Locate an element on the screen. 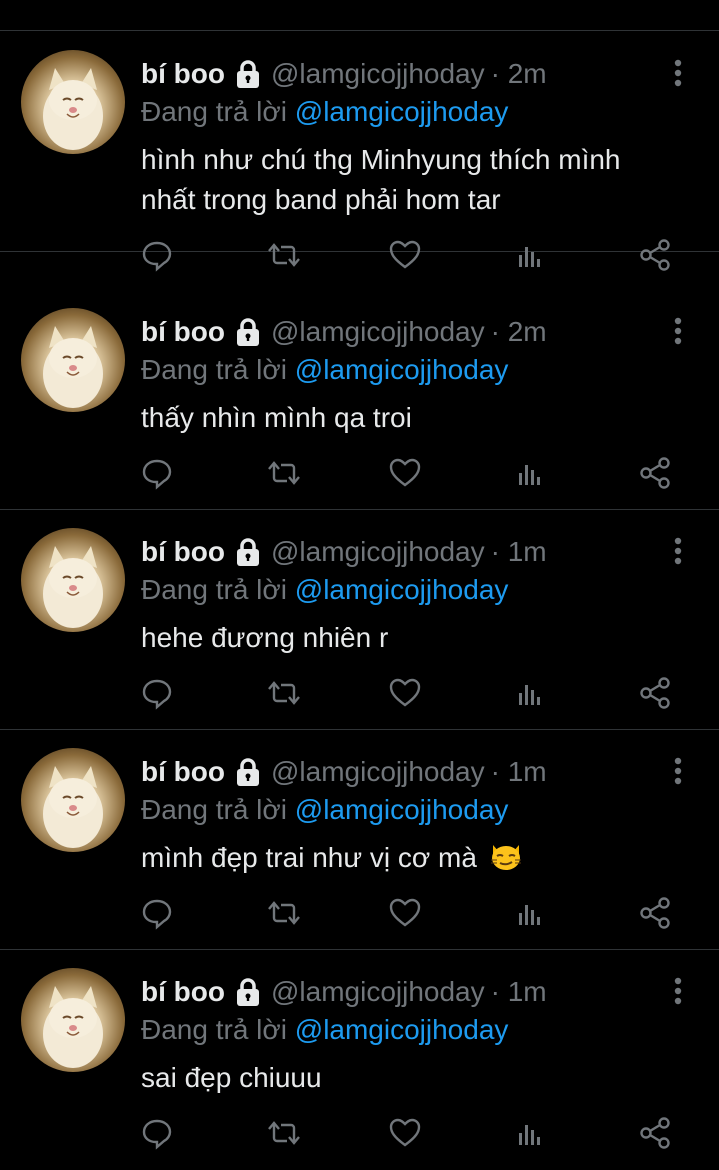 This screenshot has height=1170, width=719. tweet-text: thấy nhìn mình qa troi is located at coordinates (421, 418).